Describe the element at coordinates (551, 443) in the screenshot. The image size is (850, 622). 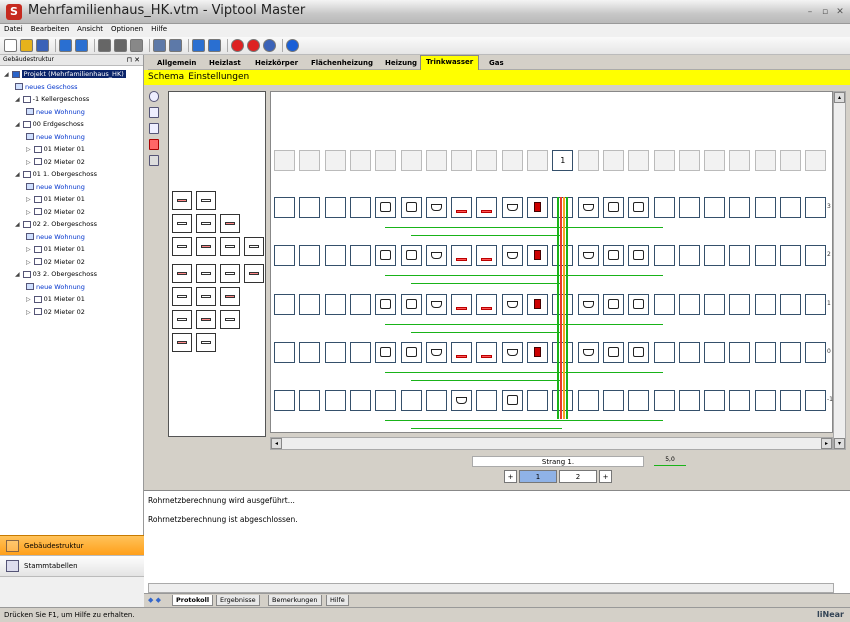
I see `horizontal-scrollbar: ◂ ▸` at that location.